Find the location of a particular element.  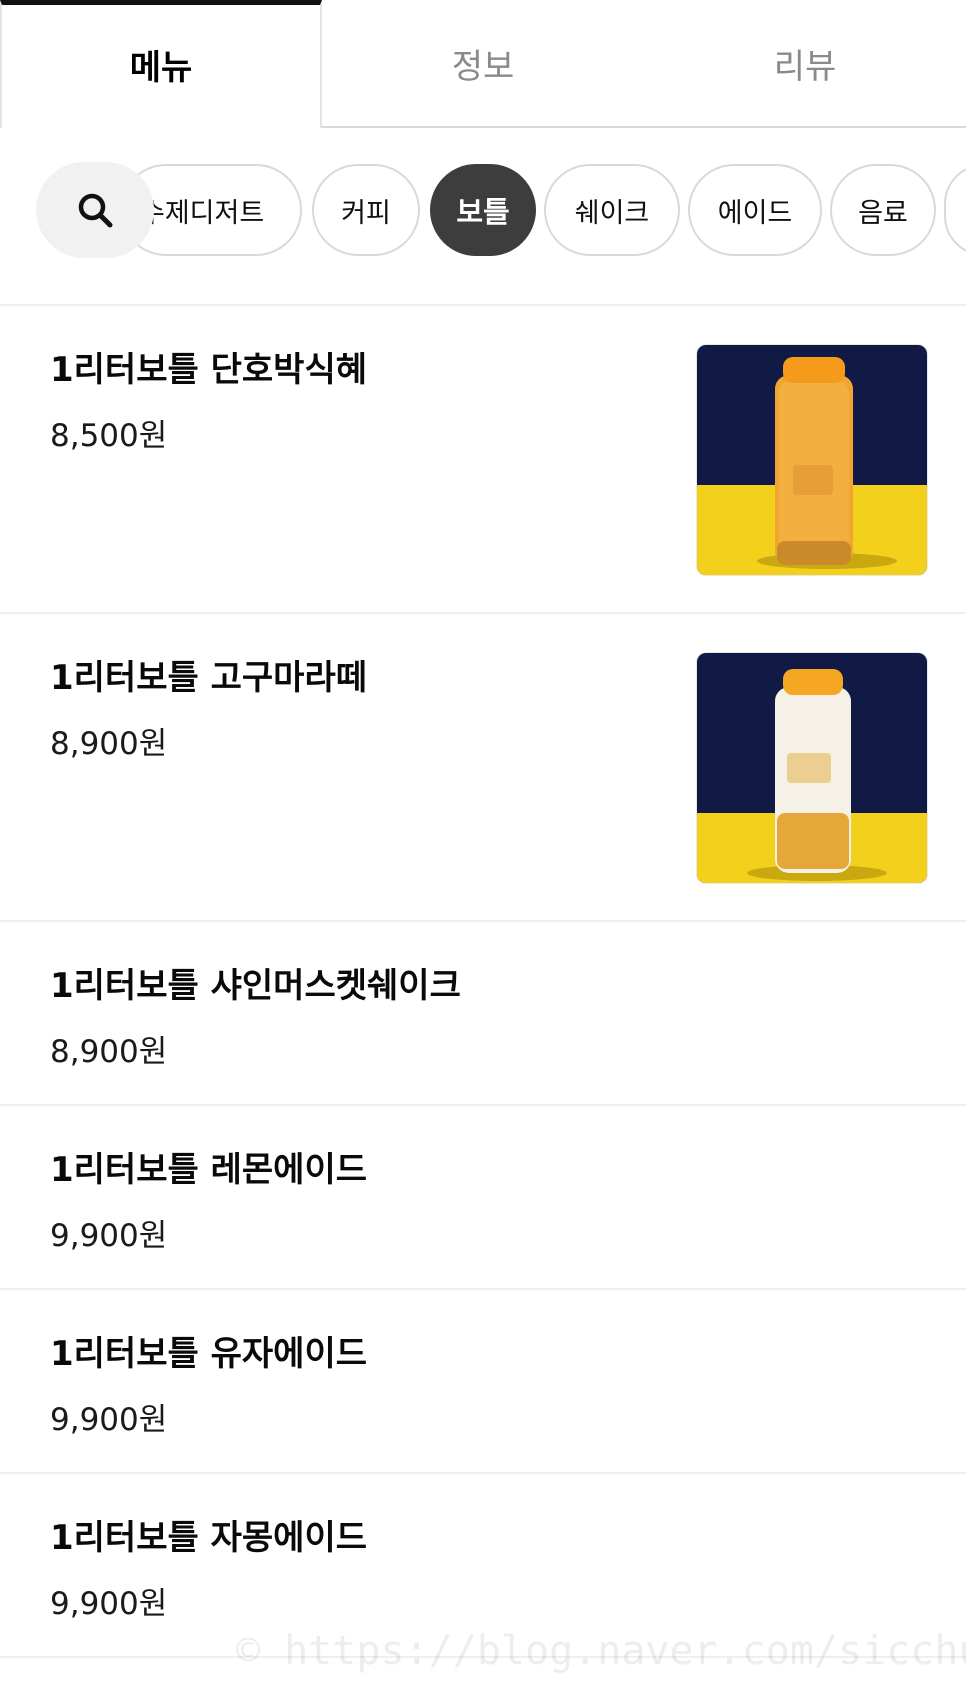

chip-ade: 에이드 is located at coordinates (755, 210).